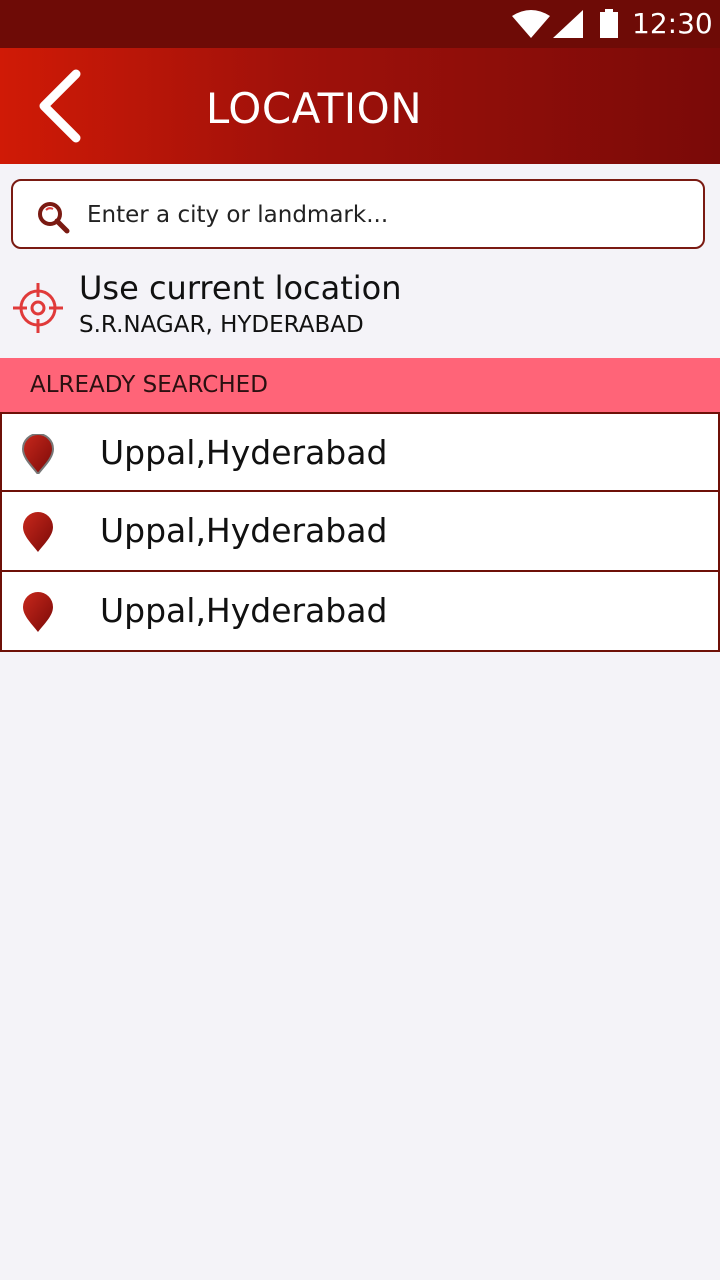  Describe the element at coordinates (609, 23) in the screenshot. I see `battery-icon` at that location.